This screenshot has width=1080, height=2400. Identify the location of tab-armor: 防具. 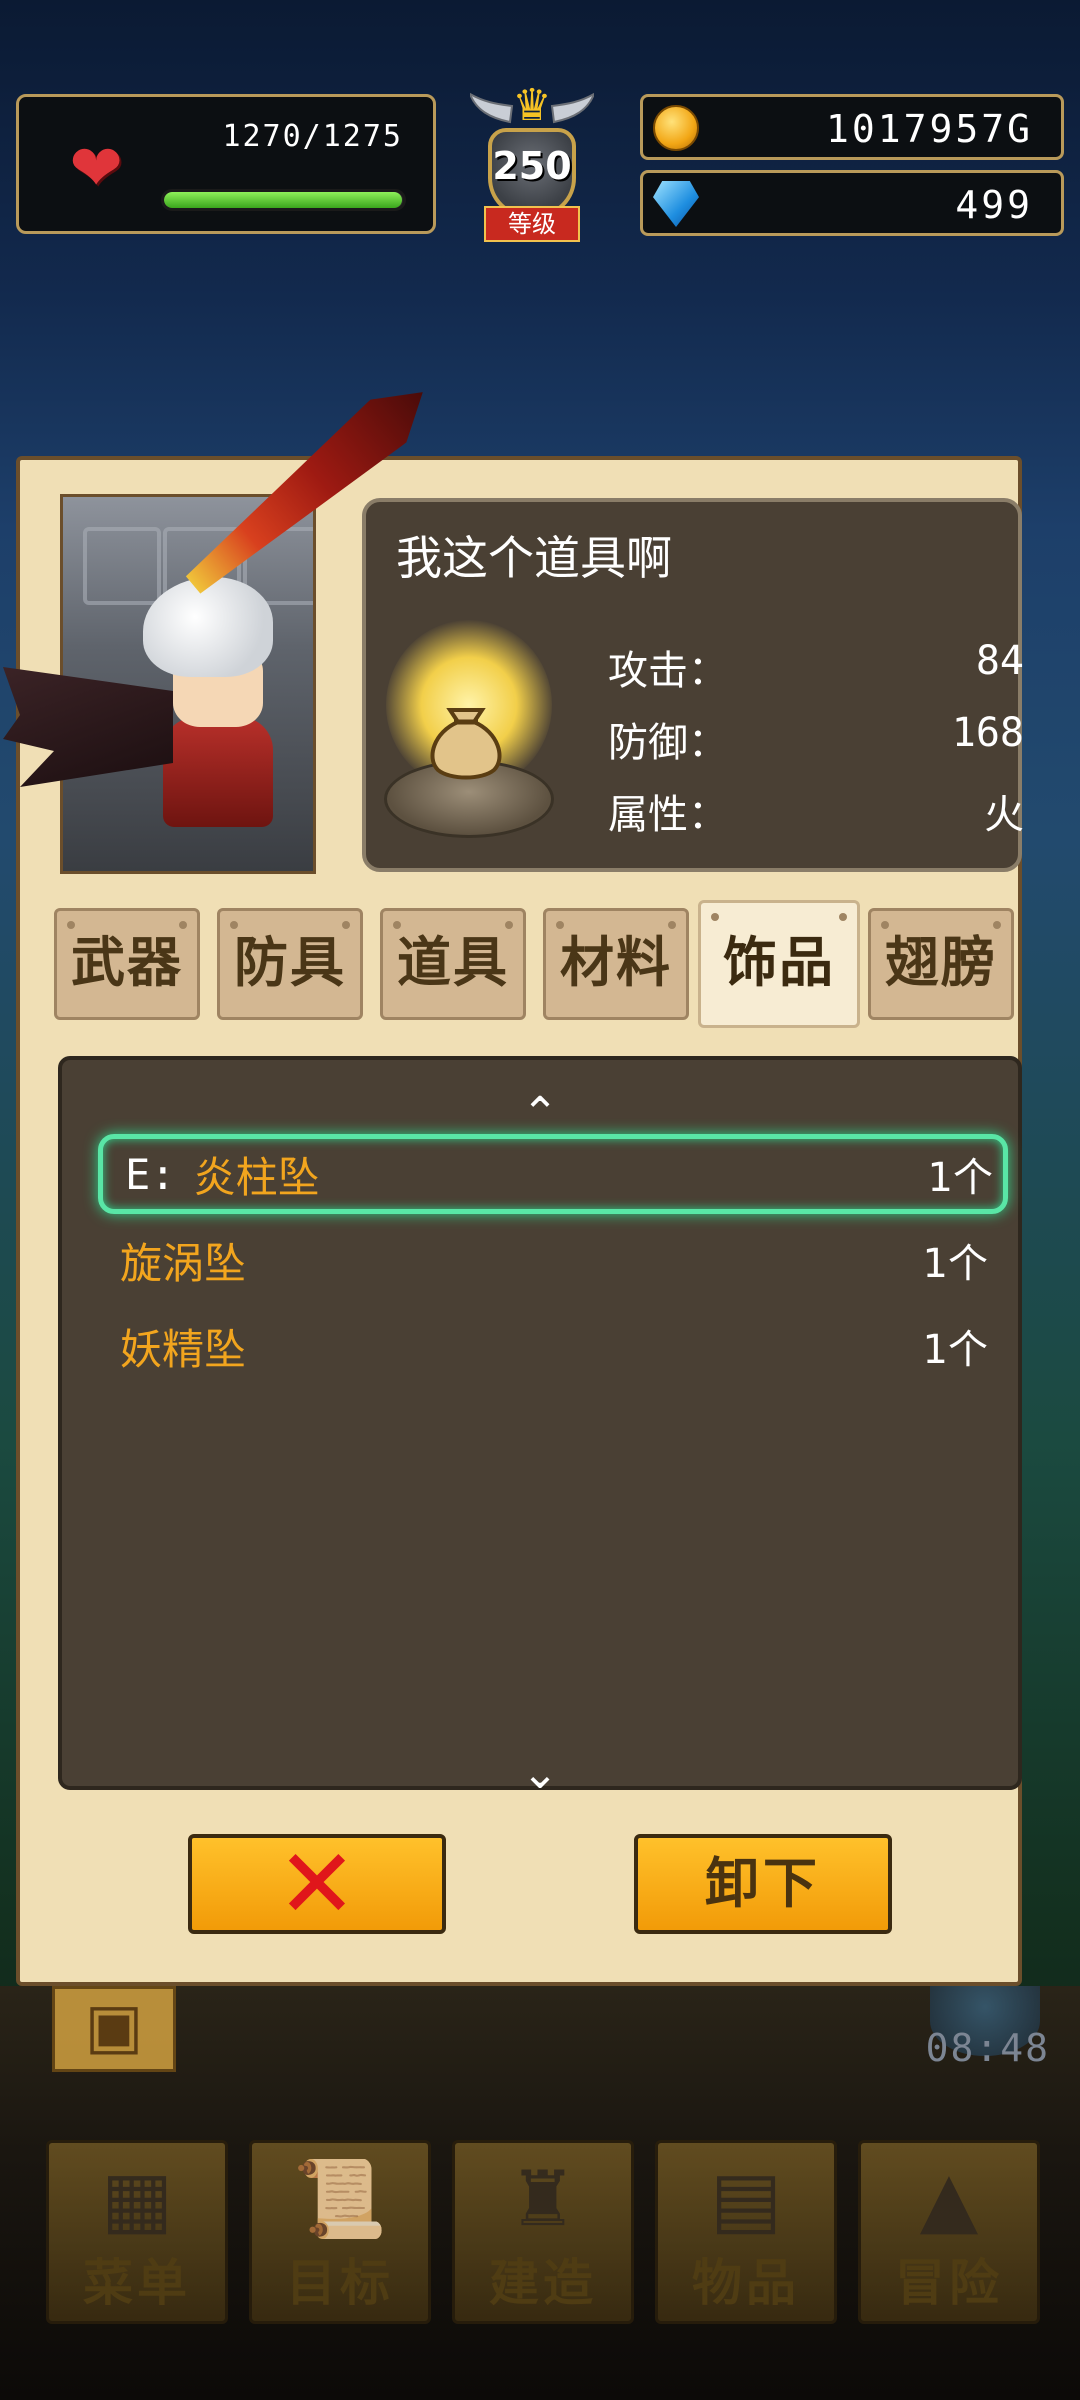
(290, 964).